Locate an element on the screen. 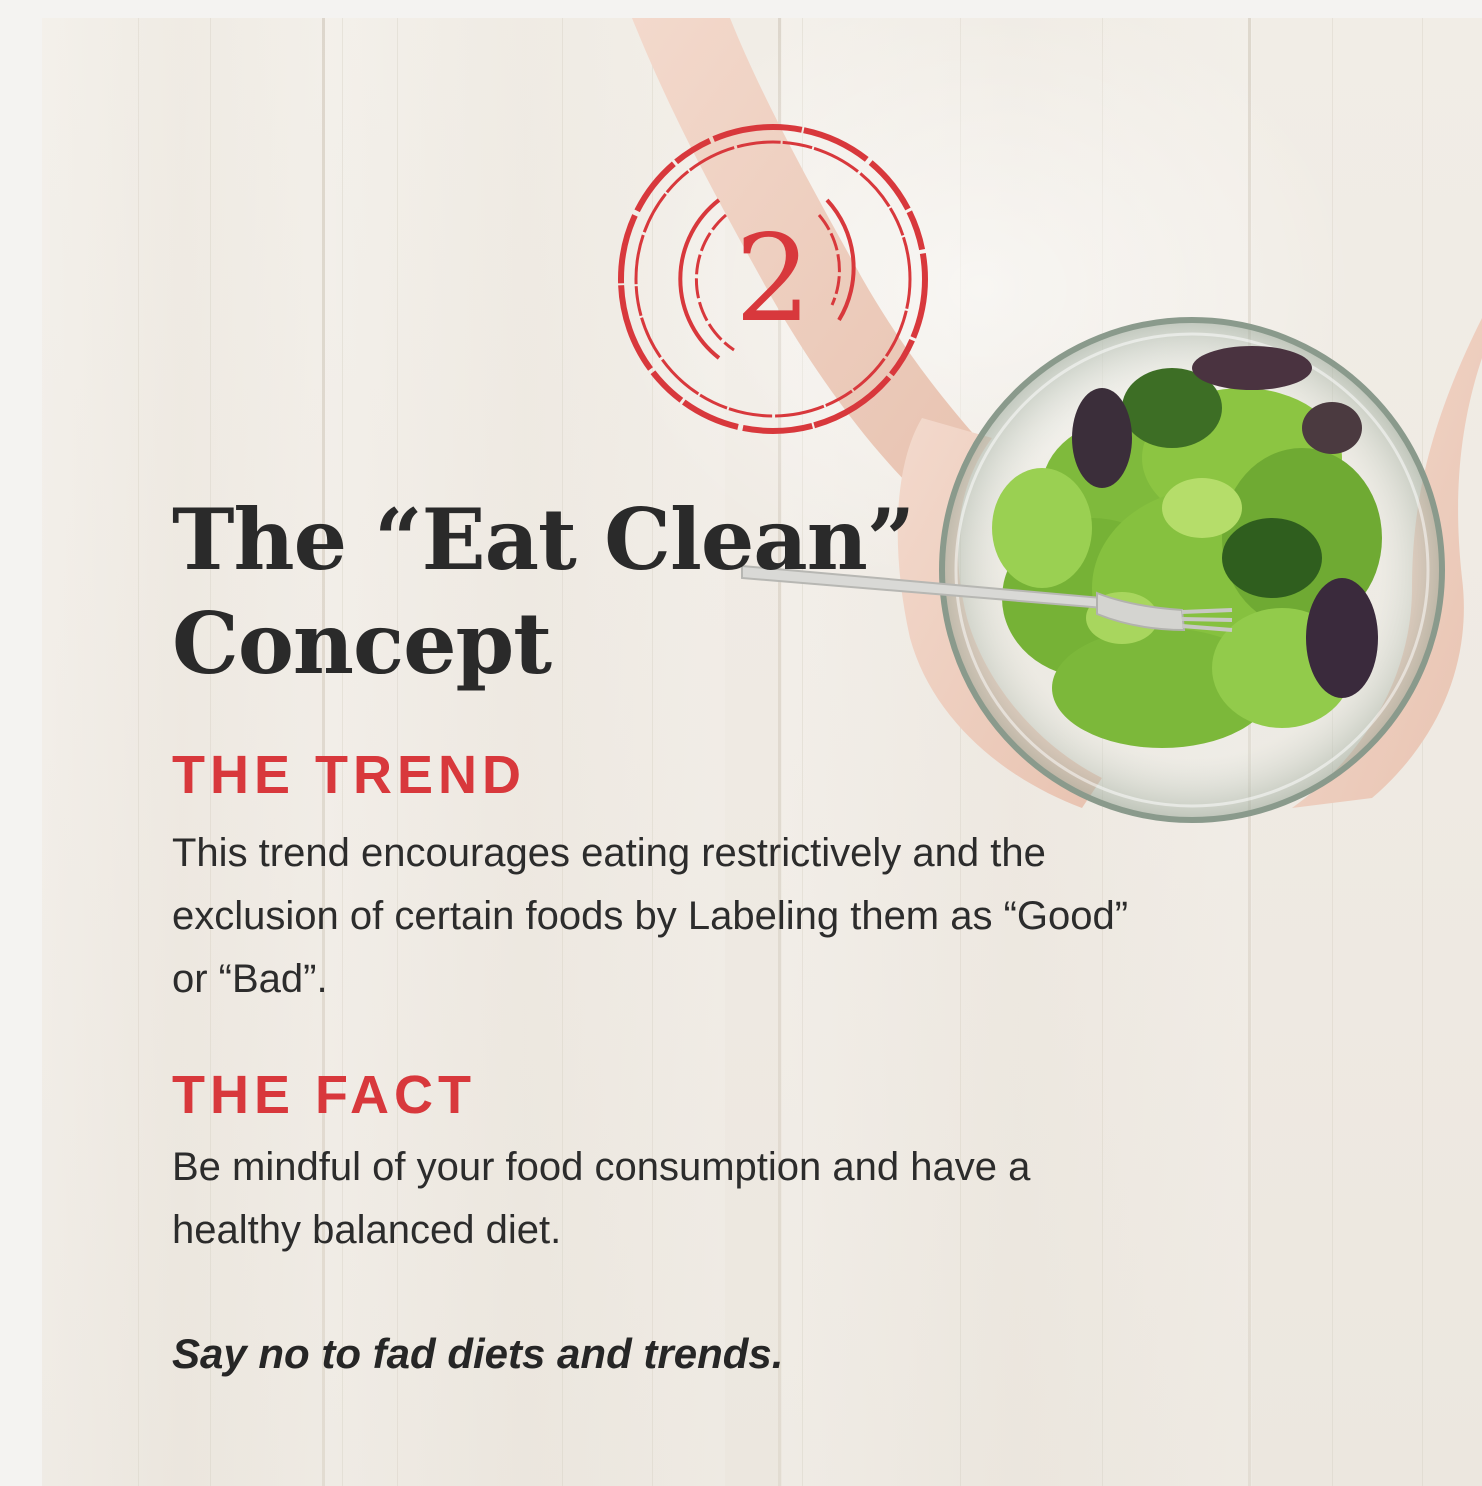  tagline: Say no to fad diets and trends. is located at coordinates (478, 1353).